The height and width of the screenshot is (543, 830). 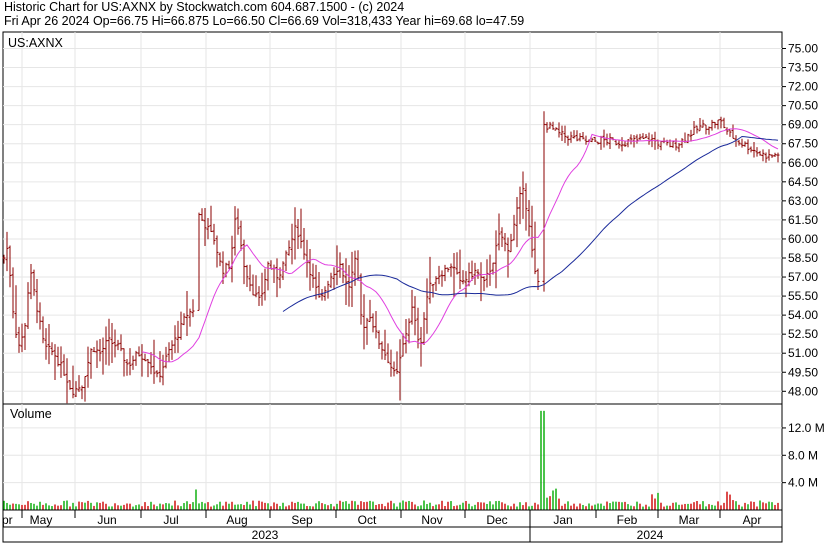 What do you see at coordinates (496, 520) in the screenshot?
I see `month-label: Dec` at bounding box center [496, 520].